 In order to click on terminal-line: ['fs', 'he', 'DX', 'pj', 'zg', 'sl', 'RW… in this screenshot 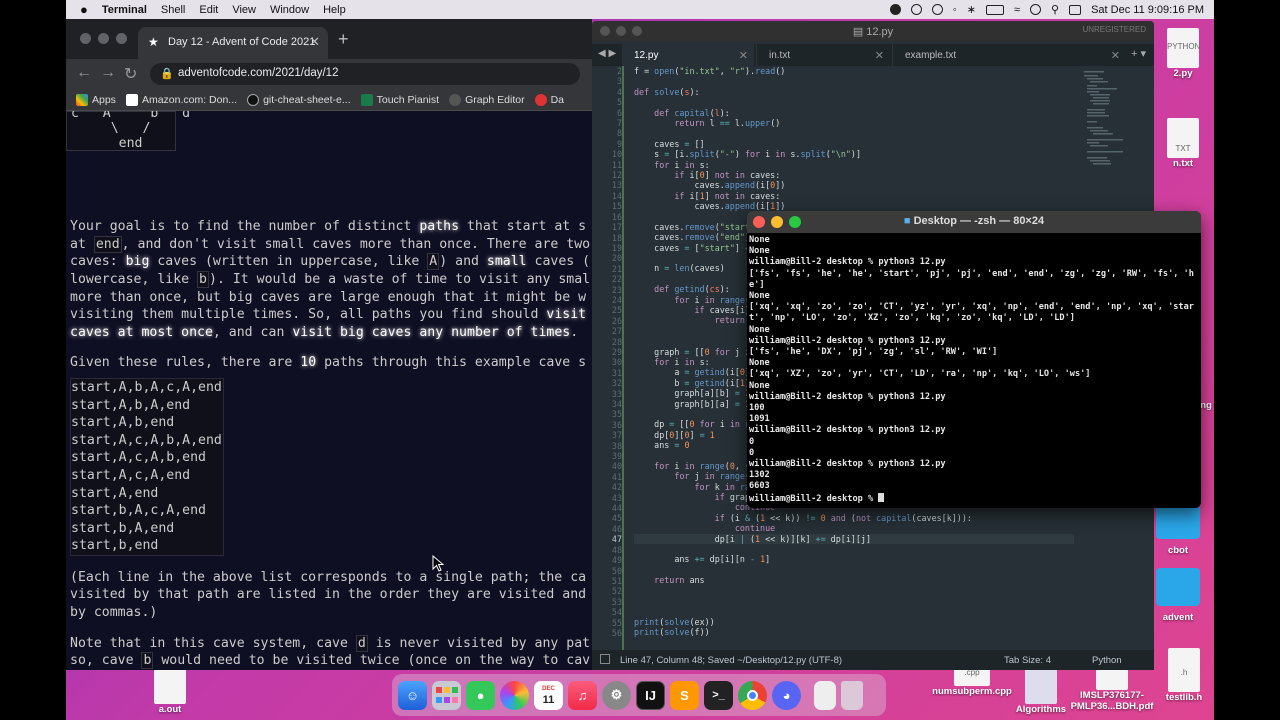, I will do `click(873, 352)`.